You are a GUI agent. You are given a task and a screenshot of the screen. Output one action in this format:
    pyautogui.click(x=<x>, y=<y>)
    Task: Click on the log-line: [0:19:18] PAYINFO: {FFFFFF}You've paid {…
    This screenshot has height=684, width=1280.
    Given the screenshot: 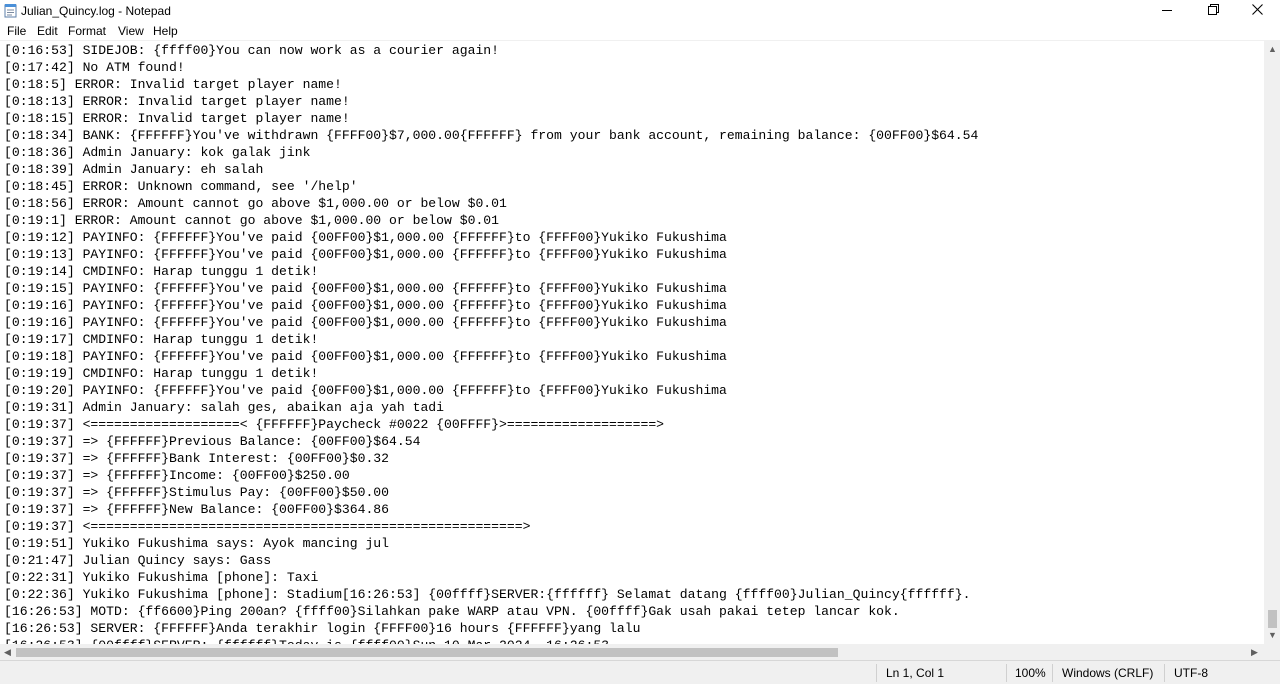 What is the action you would take?
    pyautogui.click(x=365, y=356)
    